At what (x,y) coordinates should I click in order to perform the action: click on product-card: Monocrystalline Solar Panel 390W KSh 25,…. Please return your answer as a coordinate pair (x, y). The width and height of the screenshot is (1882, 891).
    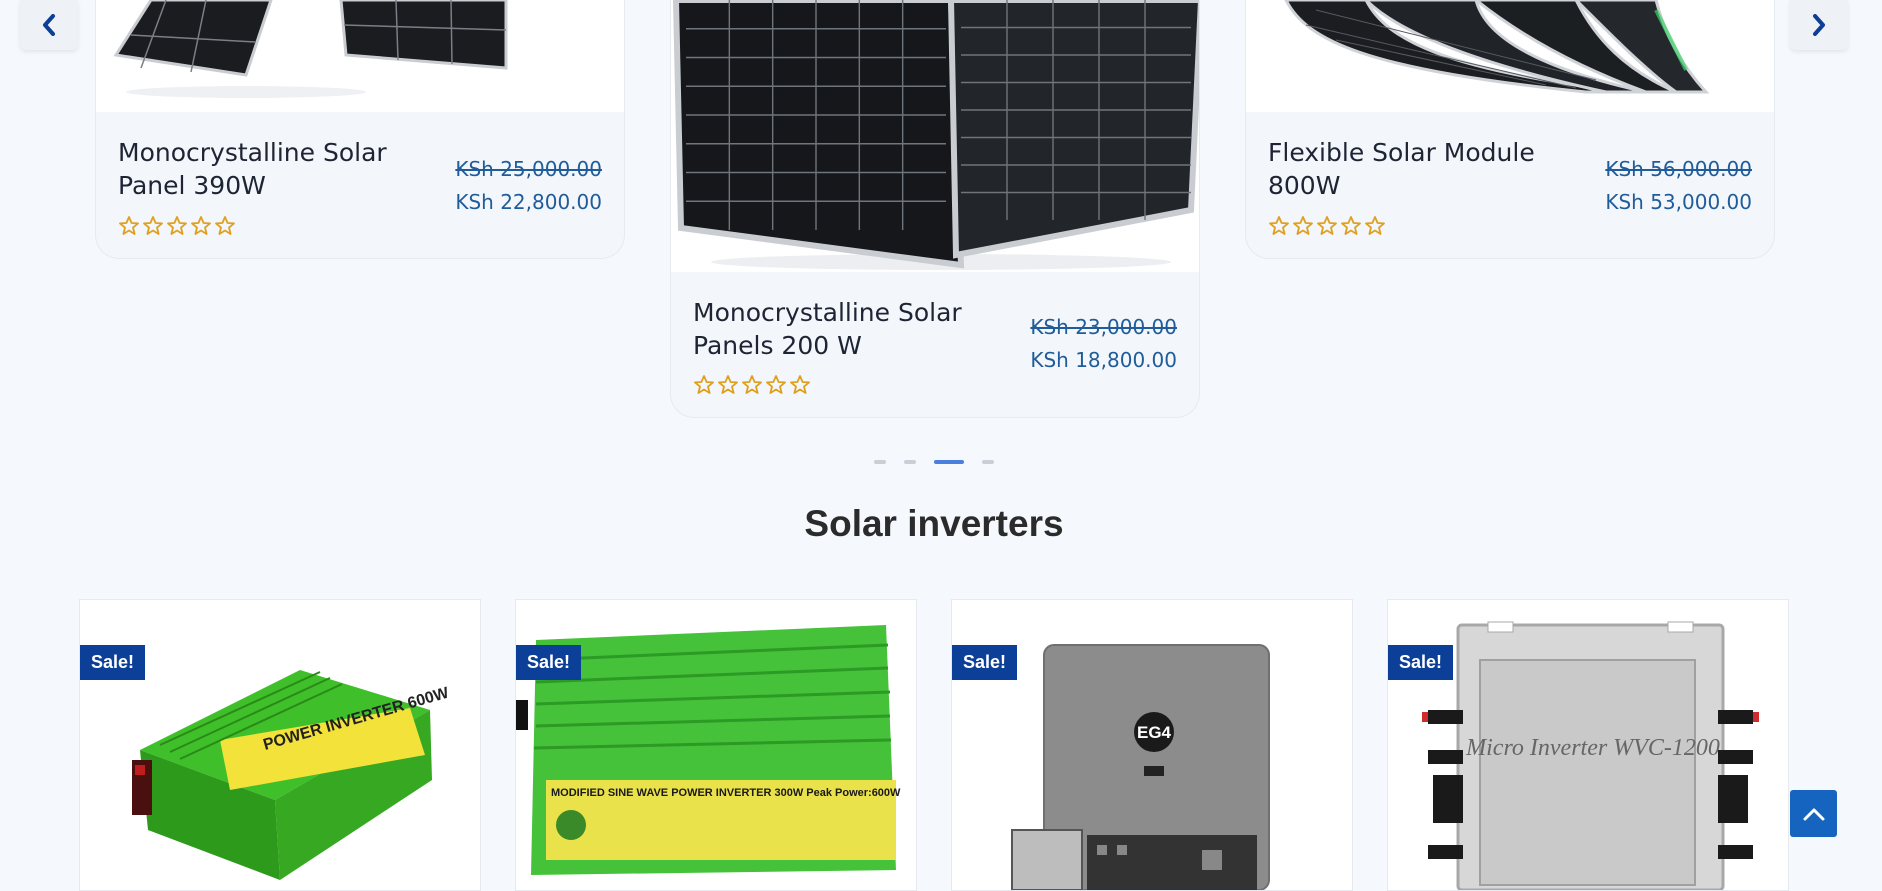
    Looking at the image, I should click on (360, 129).